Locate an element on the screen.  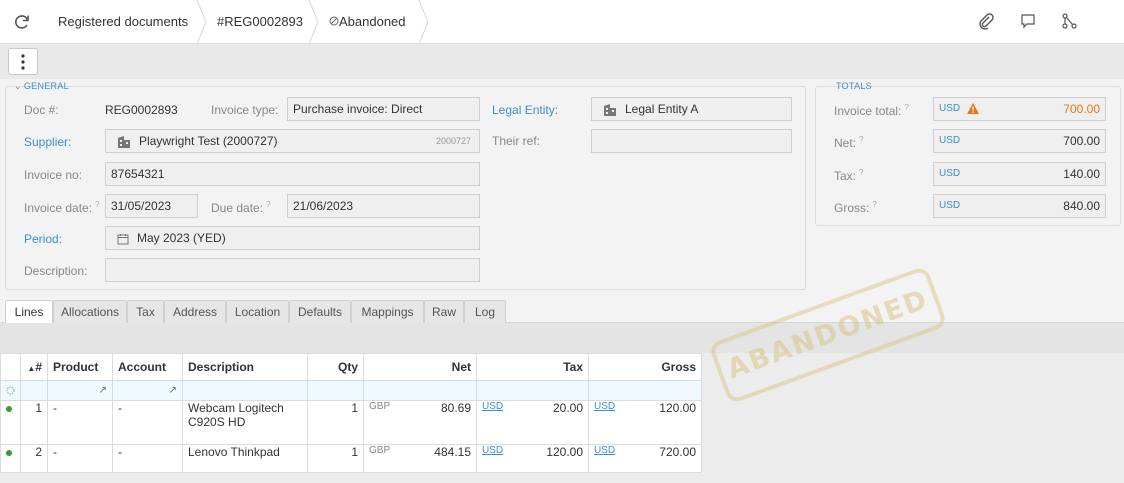
new-row-indicator is located at coordinates (10, 390).